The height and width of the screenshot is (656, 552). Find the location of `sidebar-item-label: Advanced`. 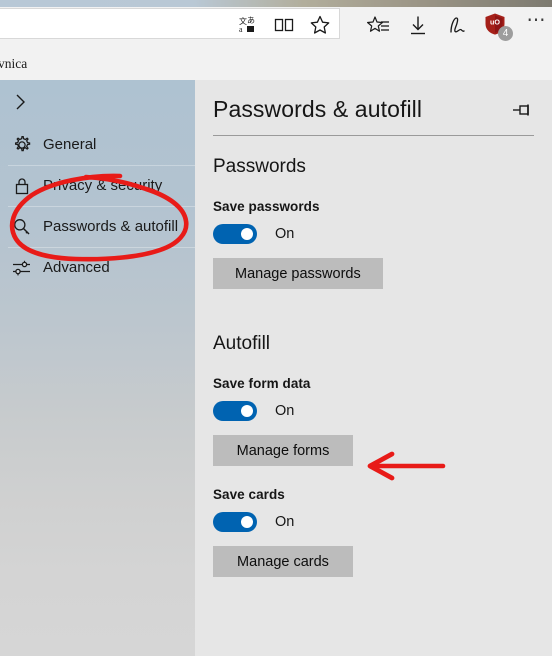

sidebar-item-label: Advanced is located at coordinates (76, 267).